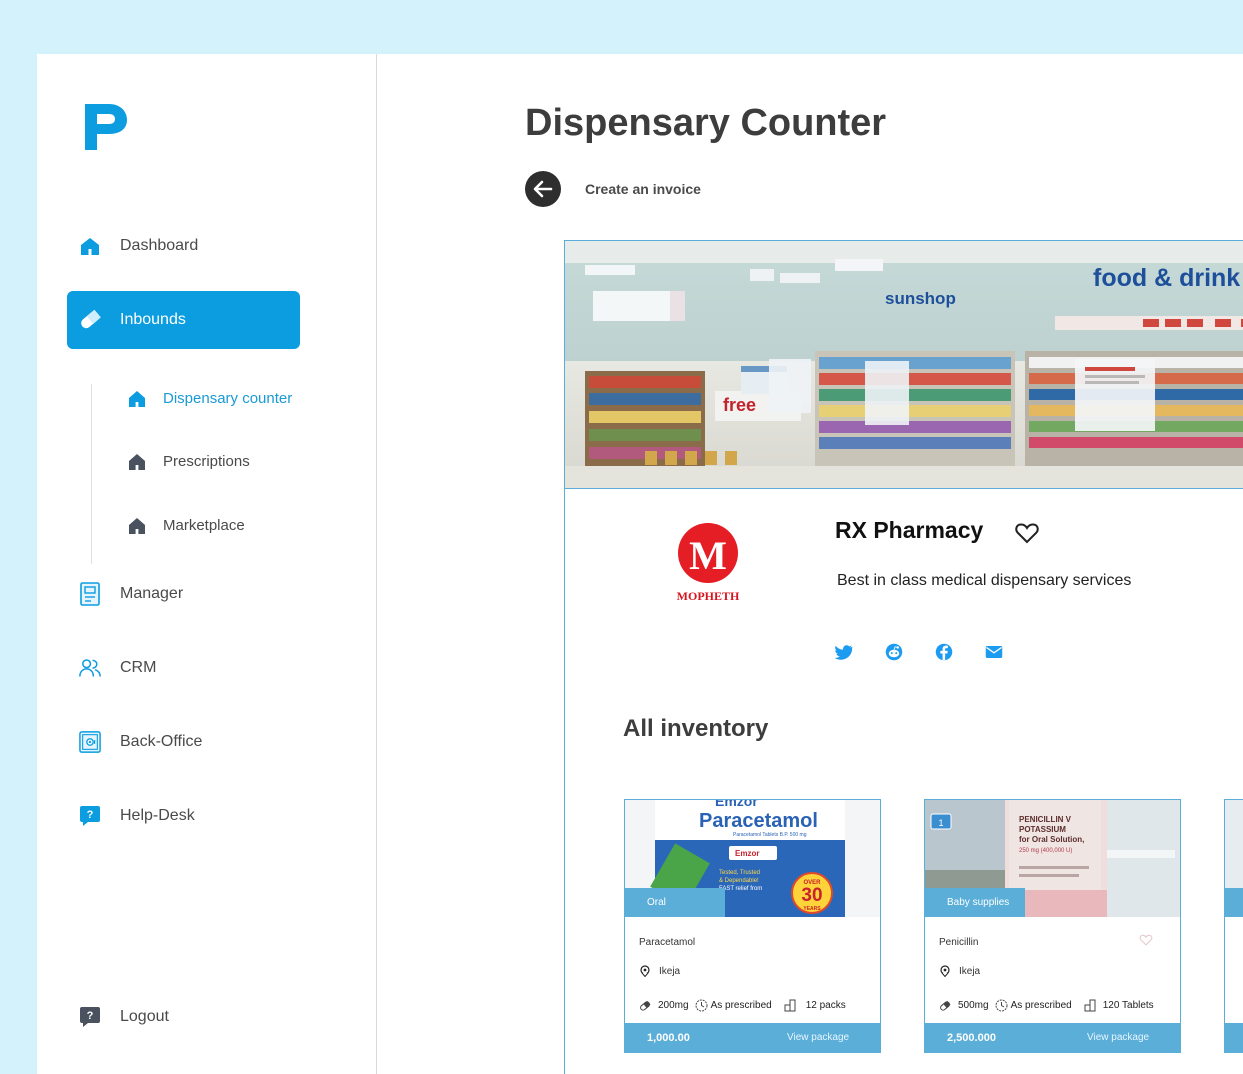 This screenshot has height=1074, width=1243. Describe the element at coordinates (1045, 851) in the screenshot. I see `product-image-label-4: 250 mg (400,000 U)` at that location.